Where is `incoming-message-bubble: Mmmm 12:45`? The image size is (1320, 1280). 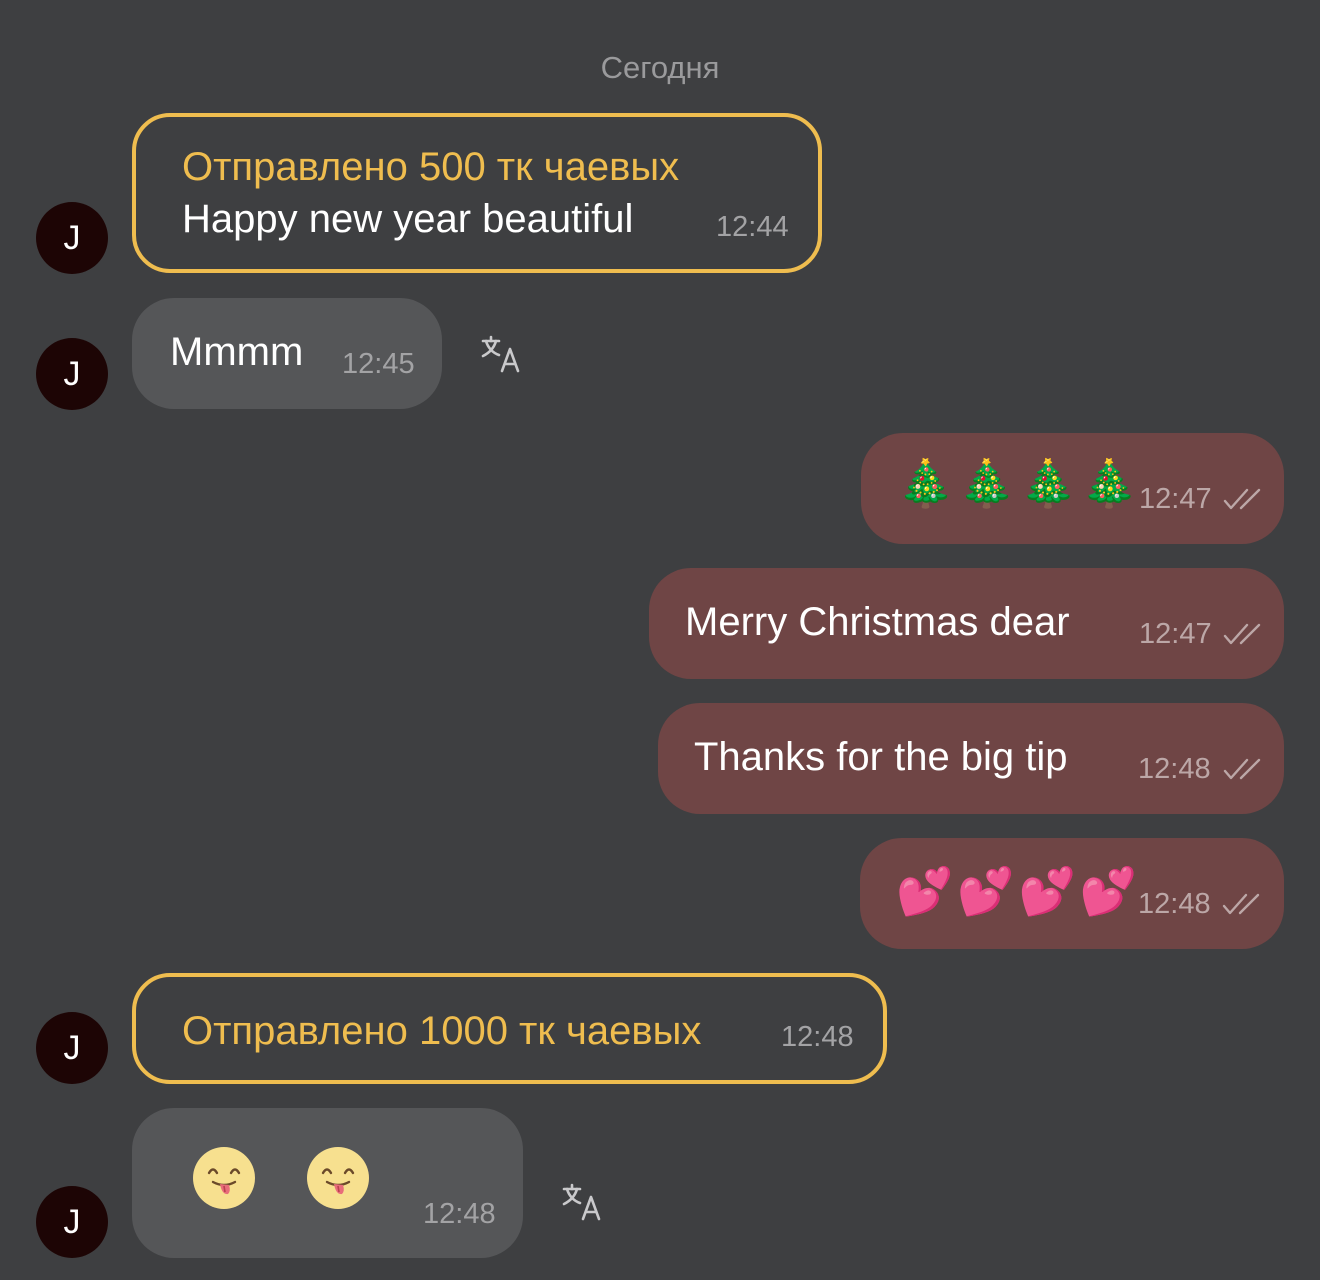
incoming-message-bubble: Mmmm 12:45 is located at coordinates (287, 353).